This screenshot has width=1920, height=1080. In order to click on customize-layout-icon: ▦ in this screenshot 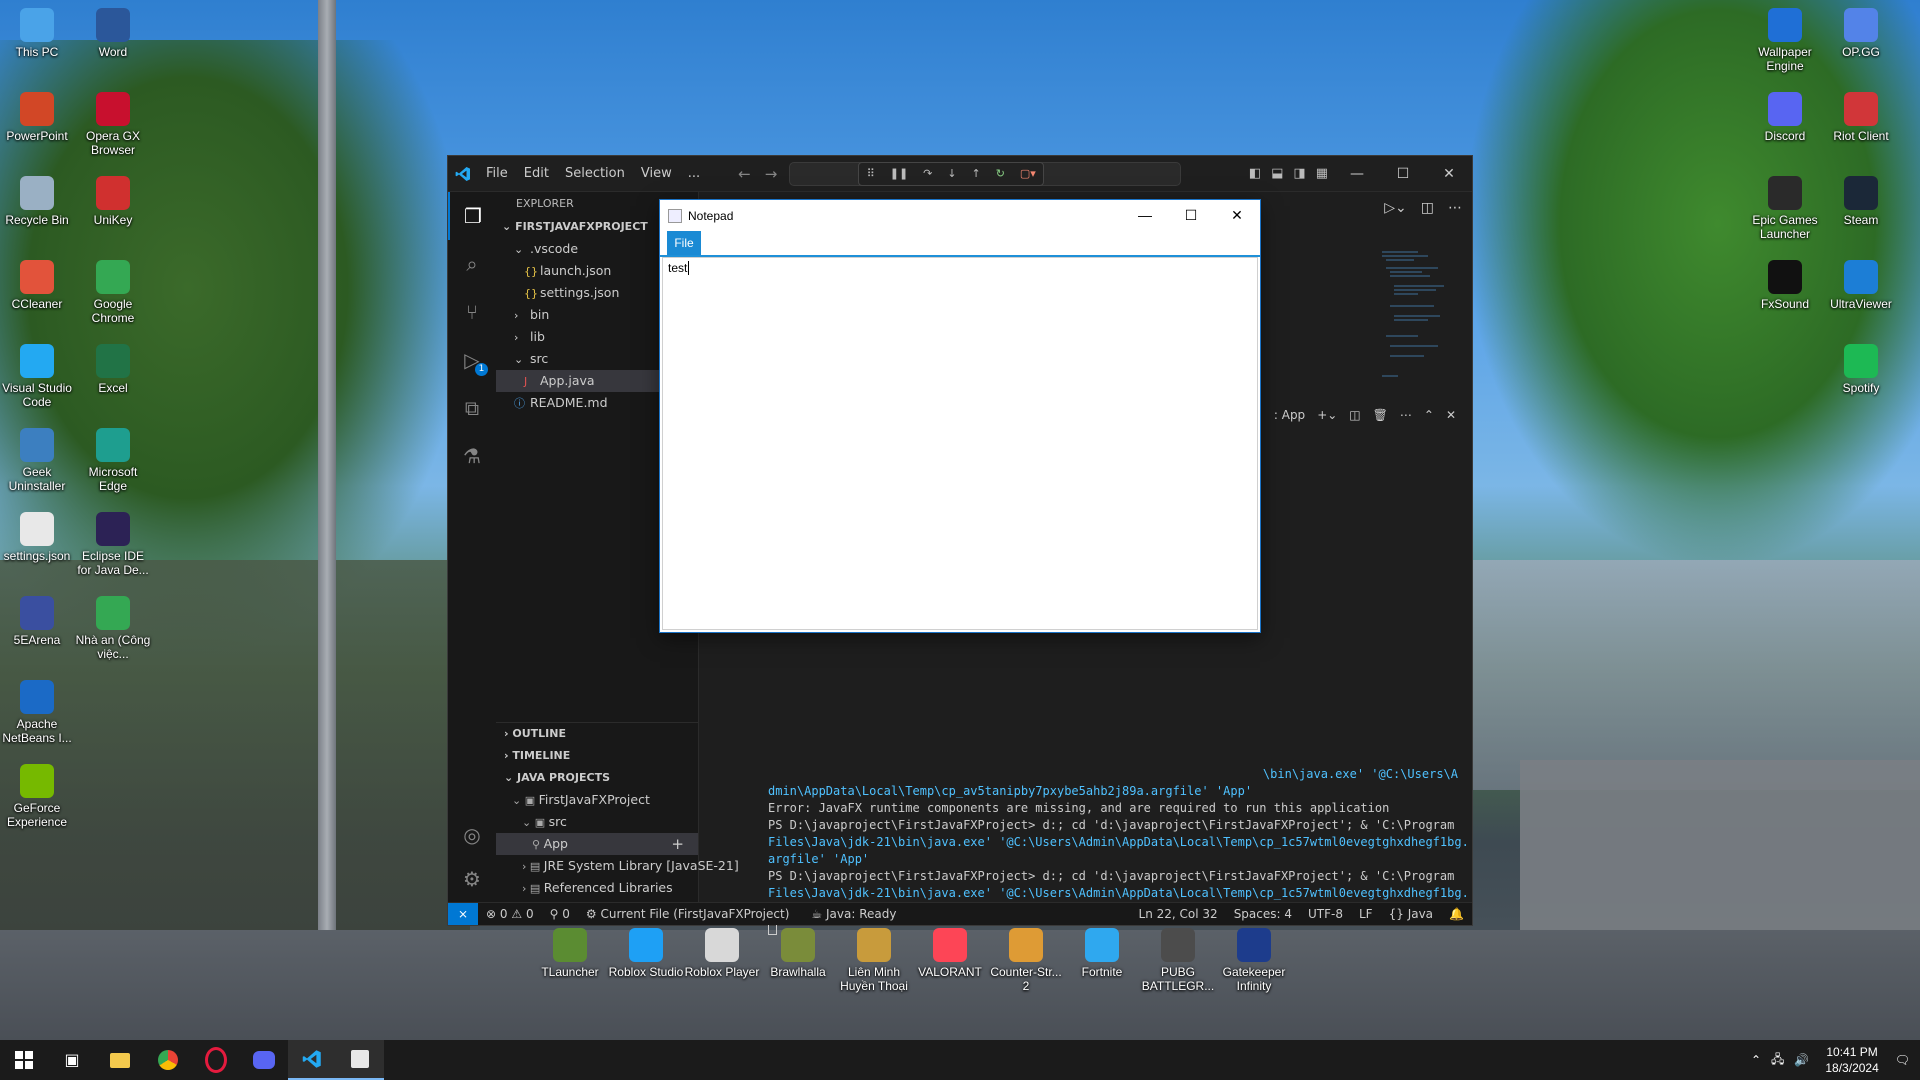, I will do `click(1322, 173)`.